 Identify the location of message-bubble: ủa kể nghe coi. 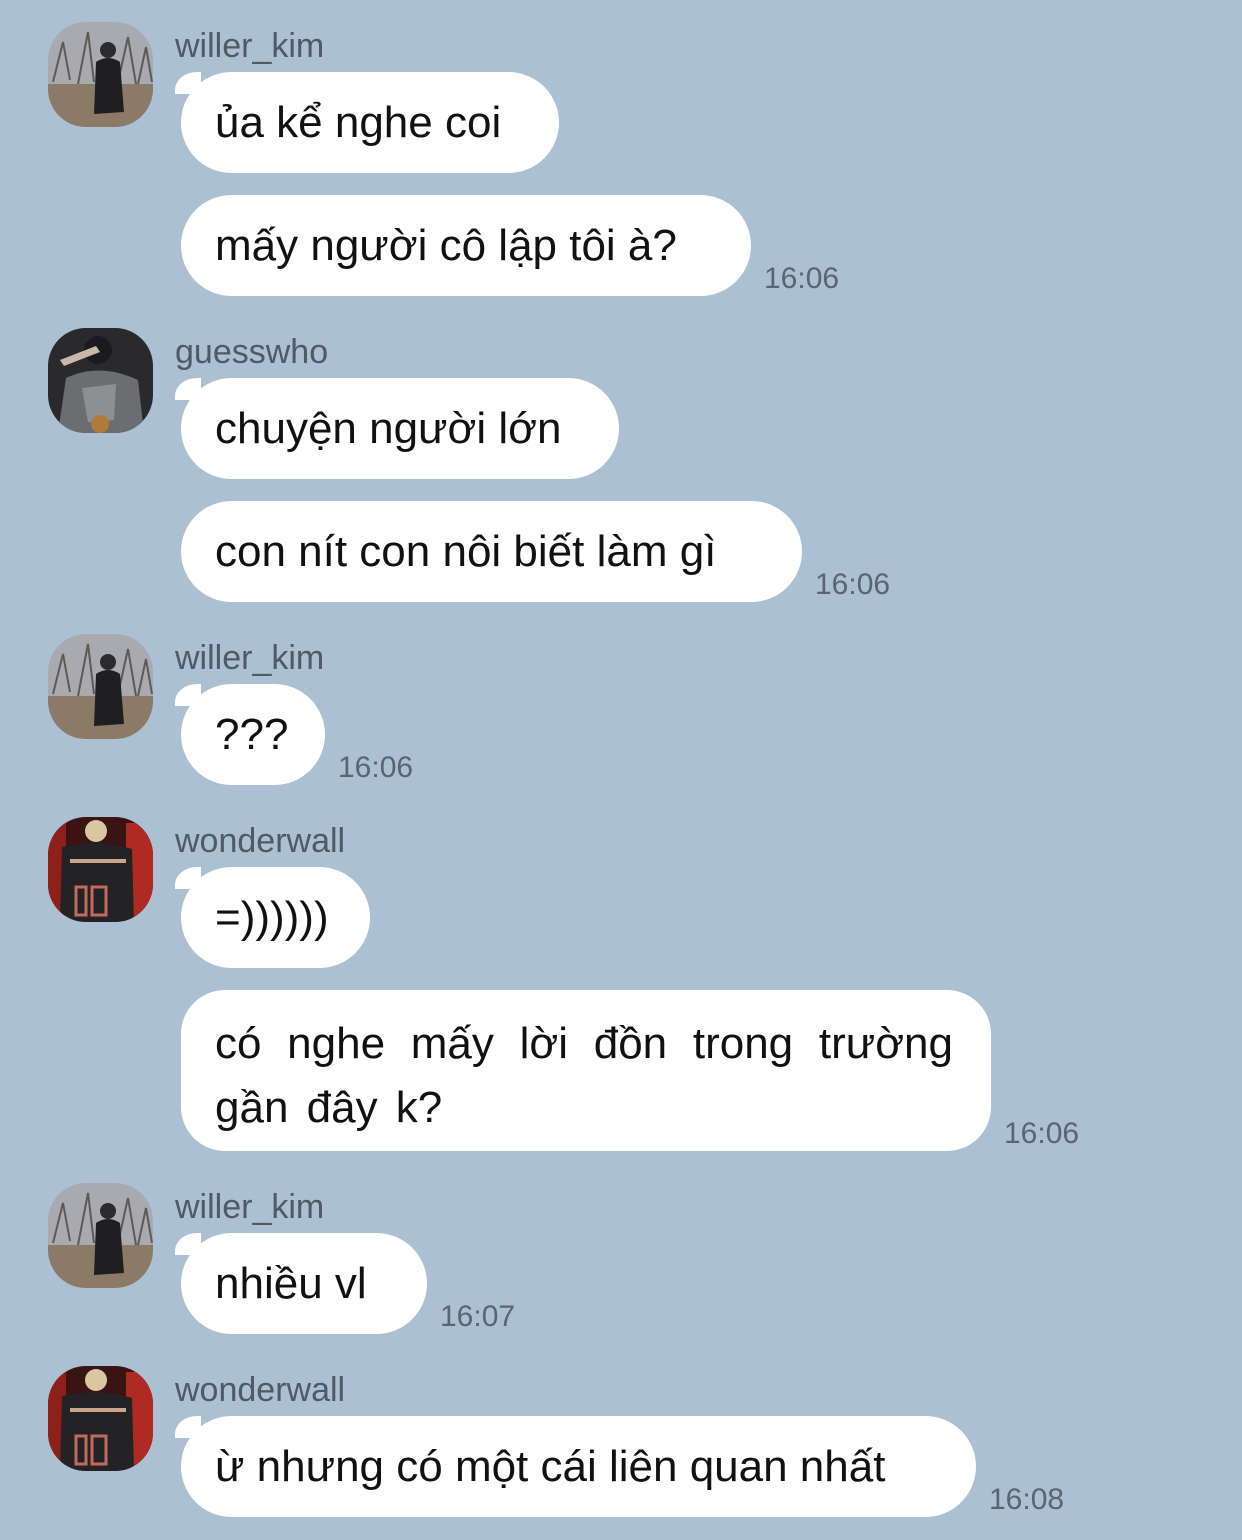
(370, 122).